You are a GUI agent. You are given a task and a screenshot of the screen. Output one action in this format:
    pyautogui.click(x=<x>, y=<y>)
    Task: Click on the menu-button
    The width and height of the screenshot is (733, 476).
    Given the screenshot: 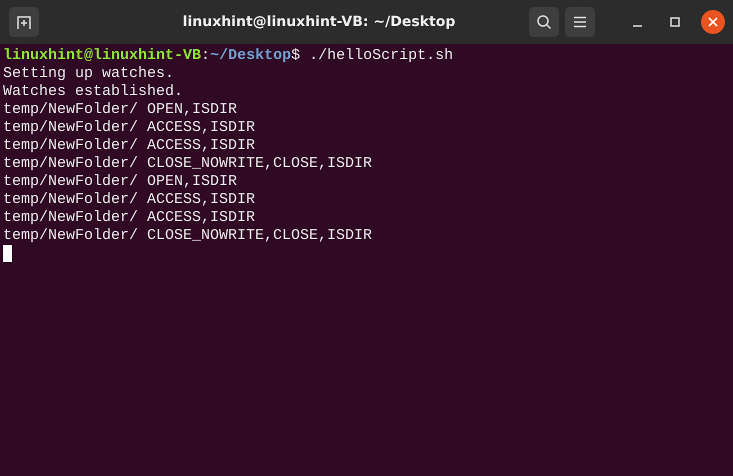 What is the action you would take?
    pyautogui.click(x=580, y=22)
    